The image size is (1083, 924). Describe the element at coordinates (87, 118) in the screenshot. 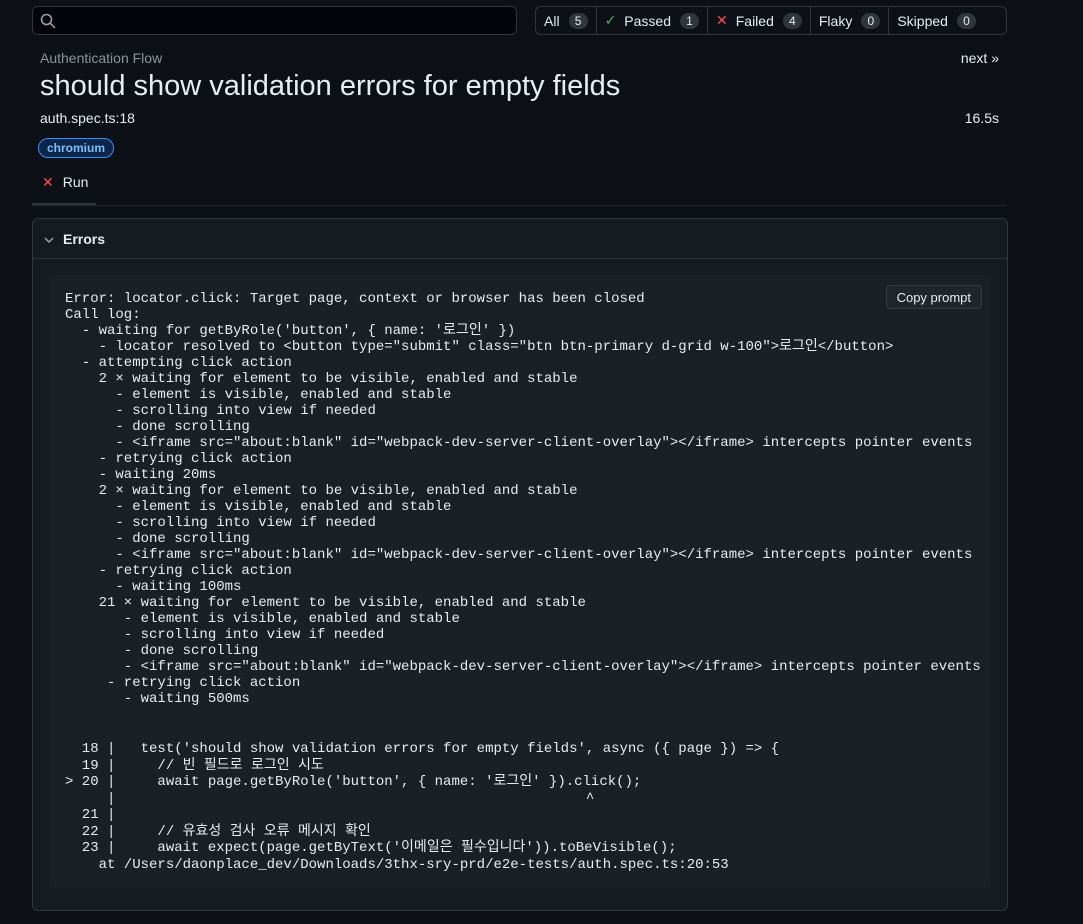

I see `test-location: auth.spec.ts:18` at that location.